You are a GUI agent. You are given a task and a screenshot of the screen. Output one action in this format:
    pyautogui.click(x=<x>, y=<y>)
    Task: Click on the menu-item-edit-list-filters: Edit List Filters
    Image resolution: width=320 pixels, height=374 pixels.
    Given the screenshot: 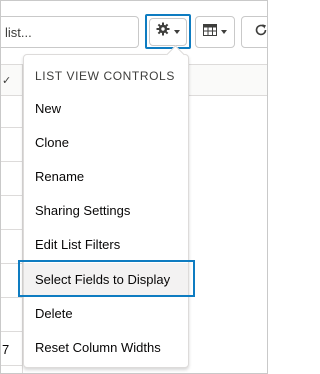 What is the action you would take?
    pyautogui.click(x=106, y=245)
    